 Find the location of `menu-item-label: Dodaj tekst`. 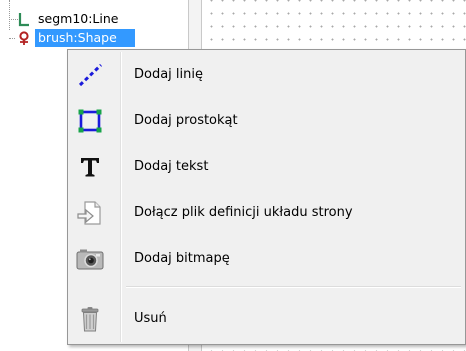

menu-item-label: Dodaj tekst is located at coordinates (171, 166).